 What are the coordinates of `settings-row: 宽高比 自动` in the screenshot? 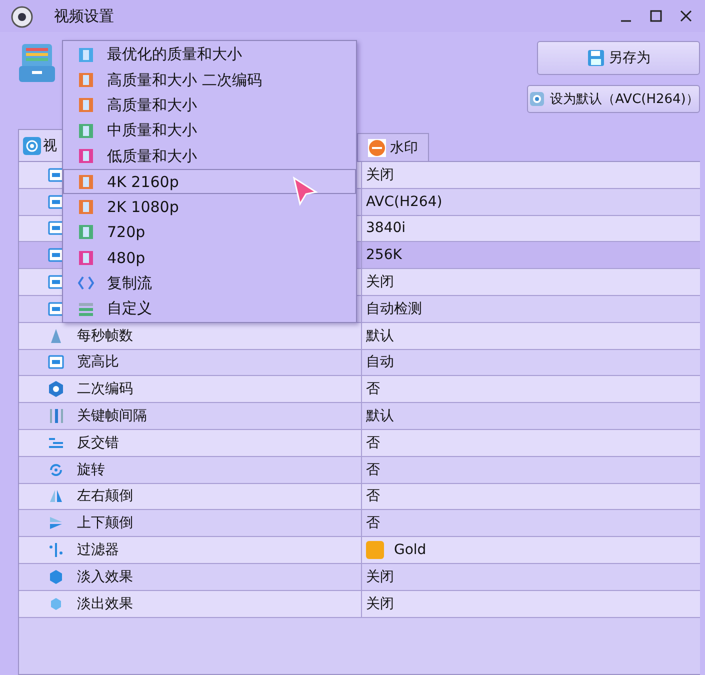 It's located at (359, 363).